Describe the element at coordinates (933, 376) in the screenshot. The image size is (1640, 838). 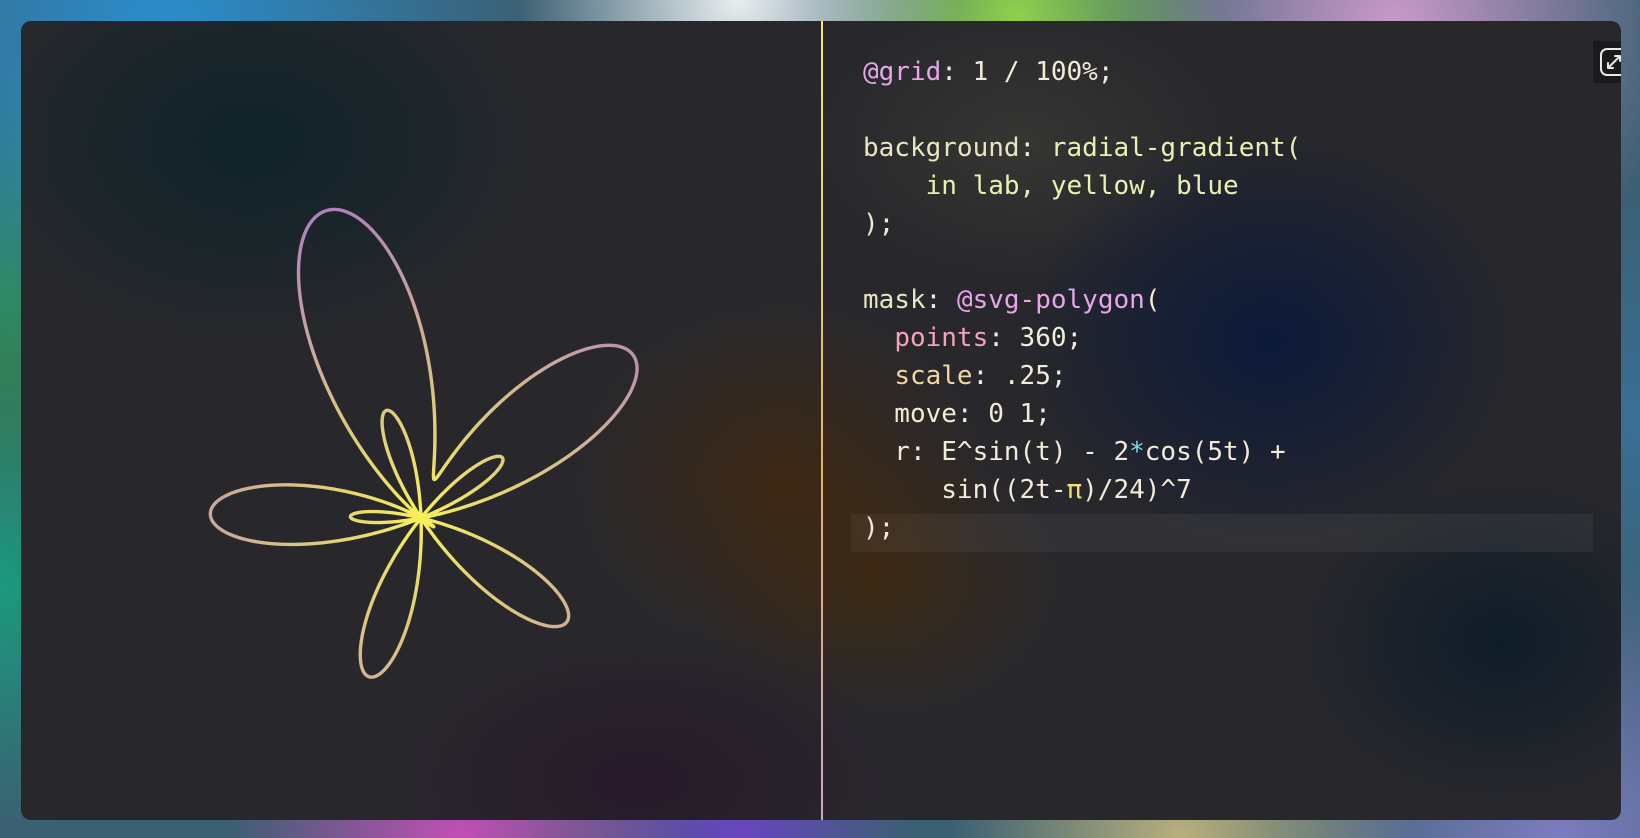
I see `code-token: scale` at that location.